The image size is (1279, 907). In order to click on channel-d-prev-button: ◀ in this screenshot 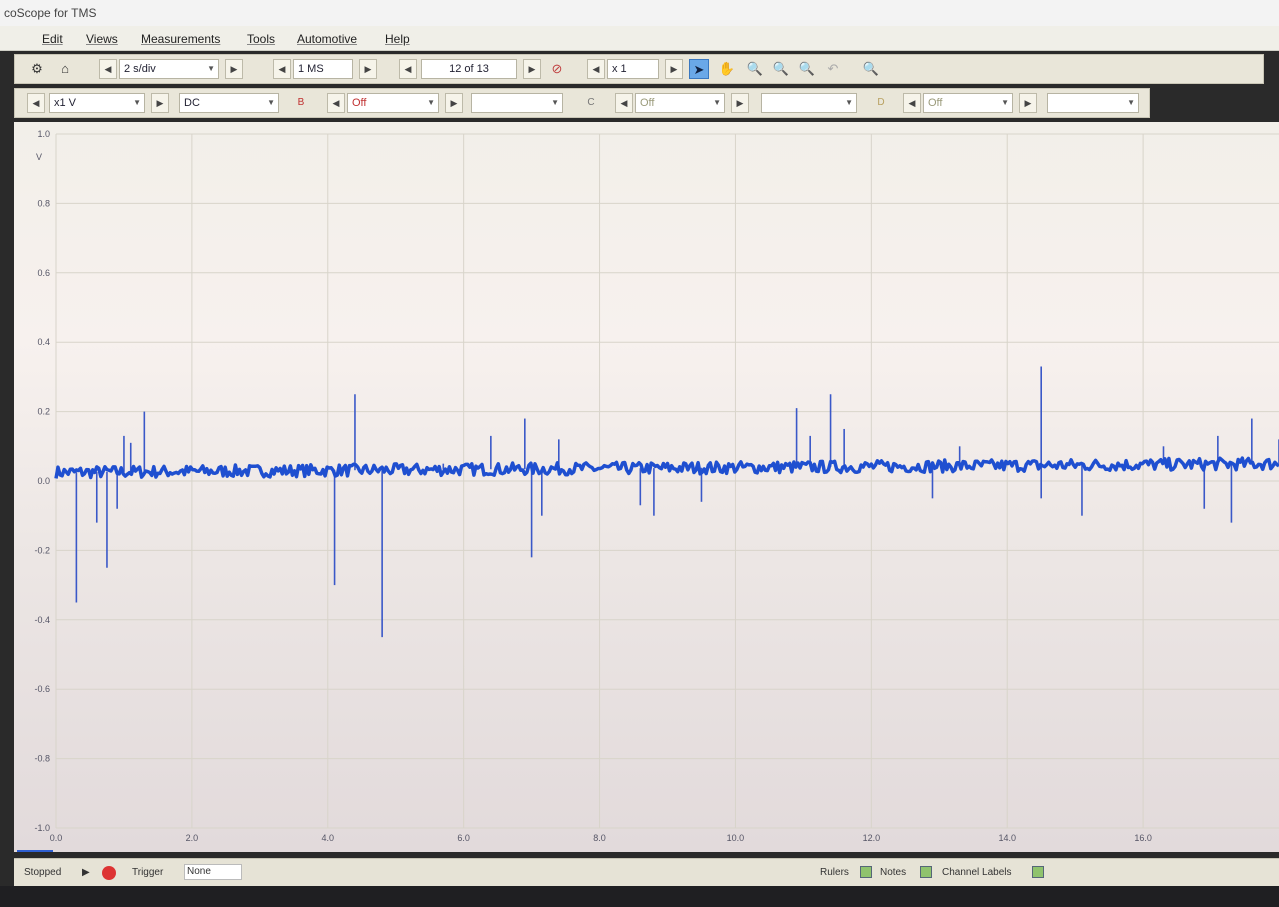, I will do `click(912, 103)`.